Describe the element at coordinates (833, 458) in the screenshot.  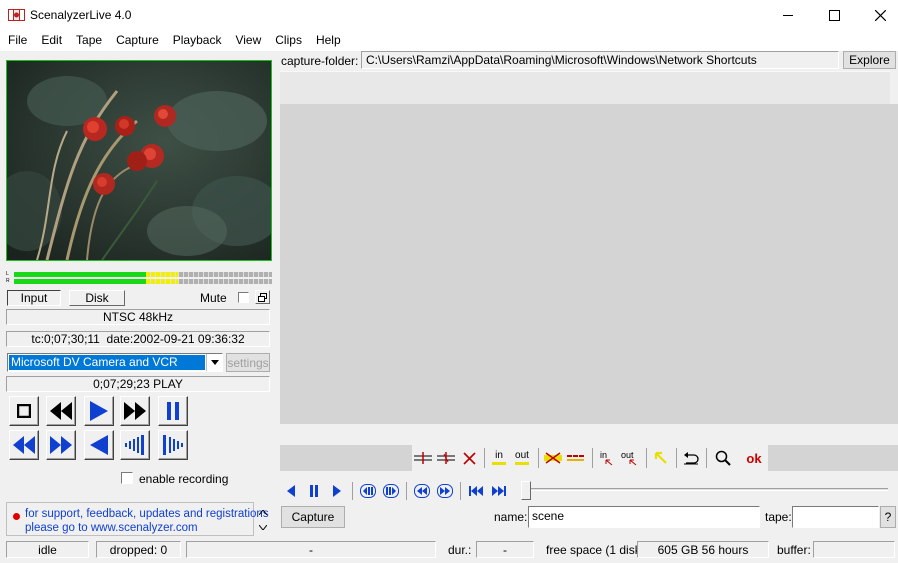
I see `edit-toolbar-right-space` at that location.